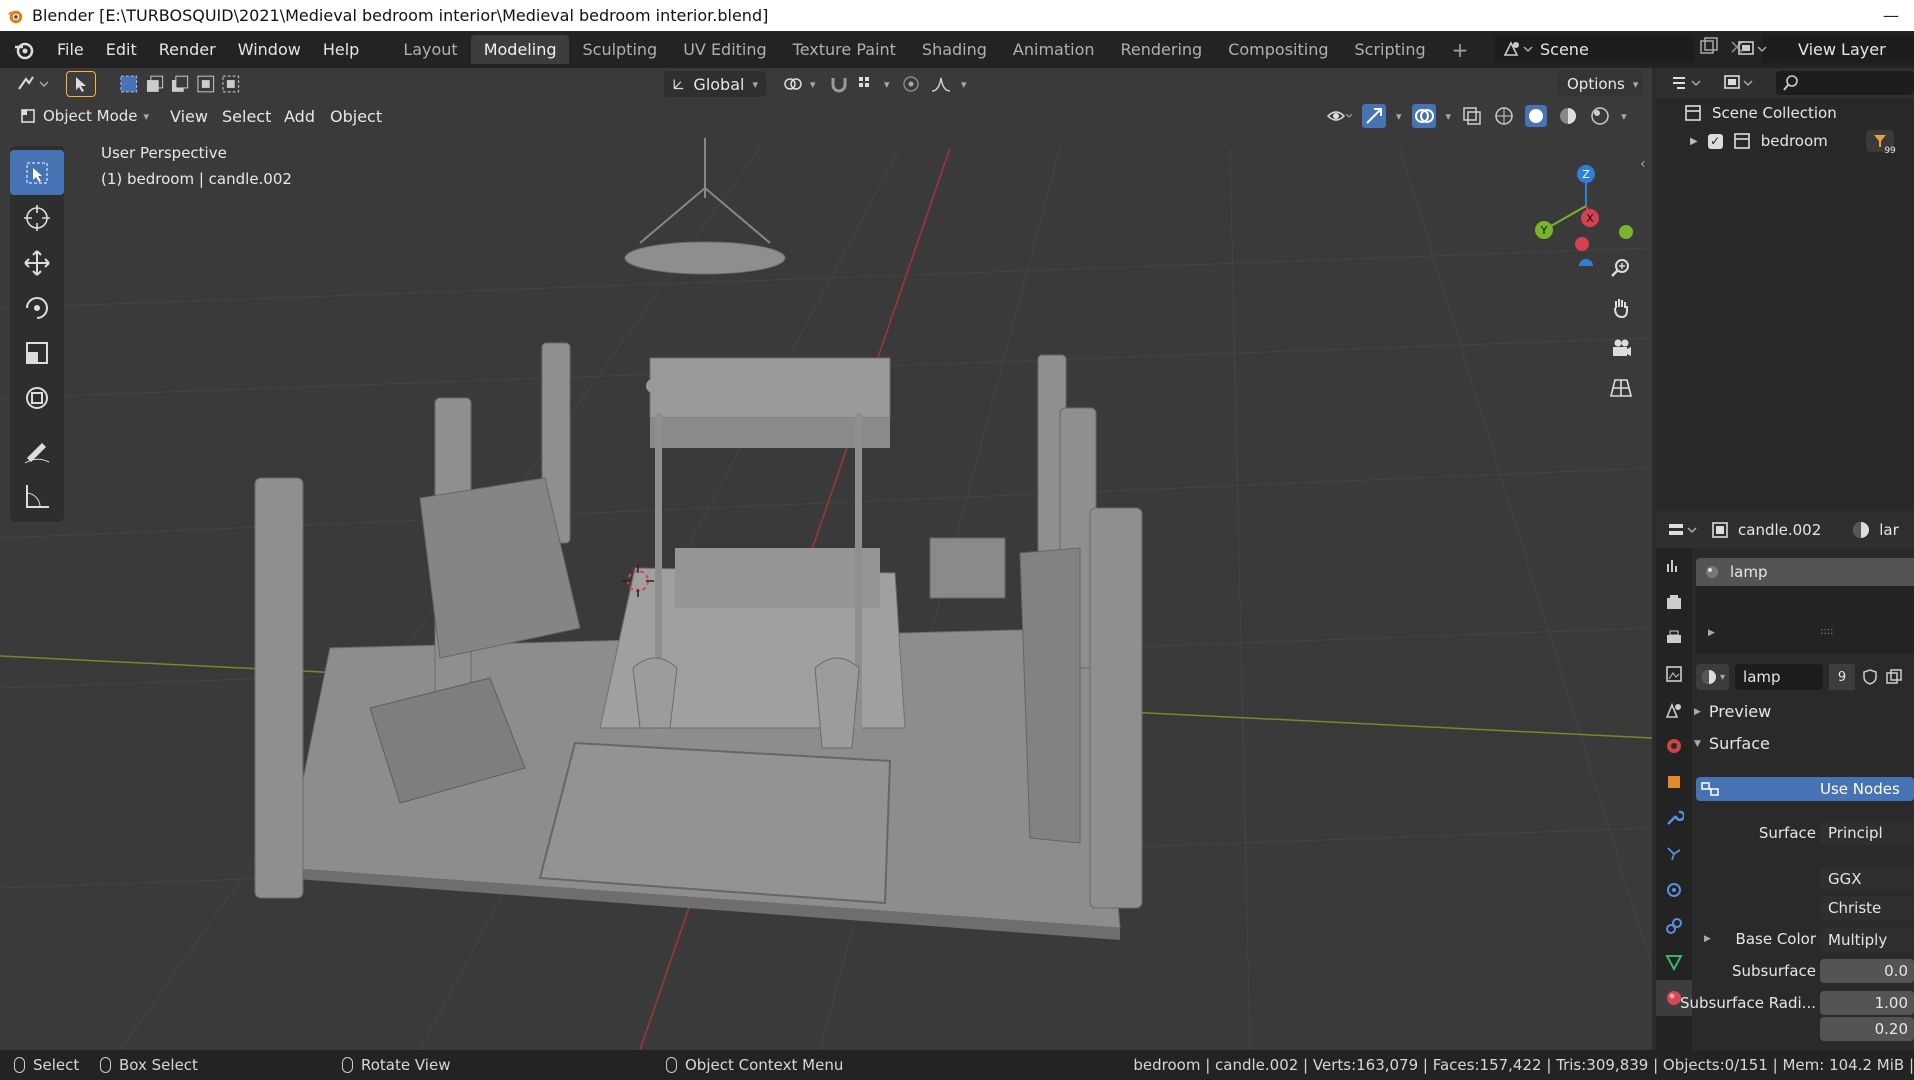 The height and width of the screenshot is (1080, 1914). Describe the element at coordinates (1568, 116) in the screenshot. I see `material-shading-icon` at that location.